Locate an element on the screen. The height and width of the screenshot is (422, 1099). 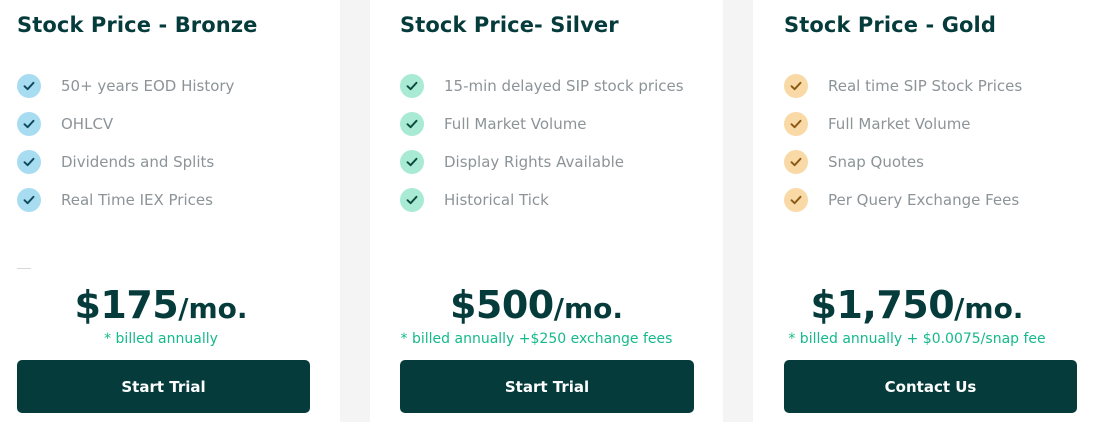
plan-price: $500/mo. is located at coordinates (536, 305).